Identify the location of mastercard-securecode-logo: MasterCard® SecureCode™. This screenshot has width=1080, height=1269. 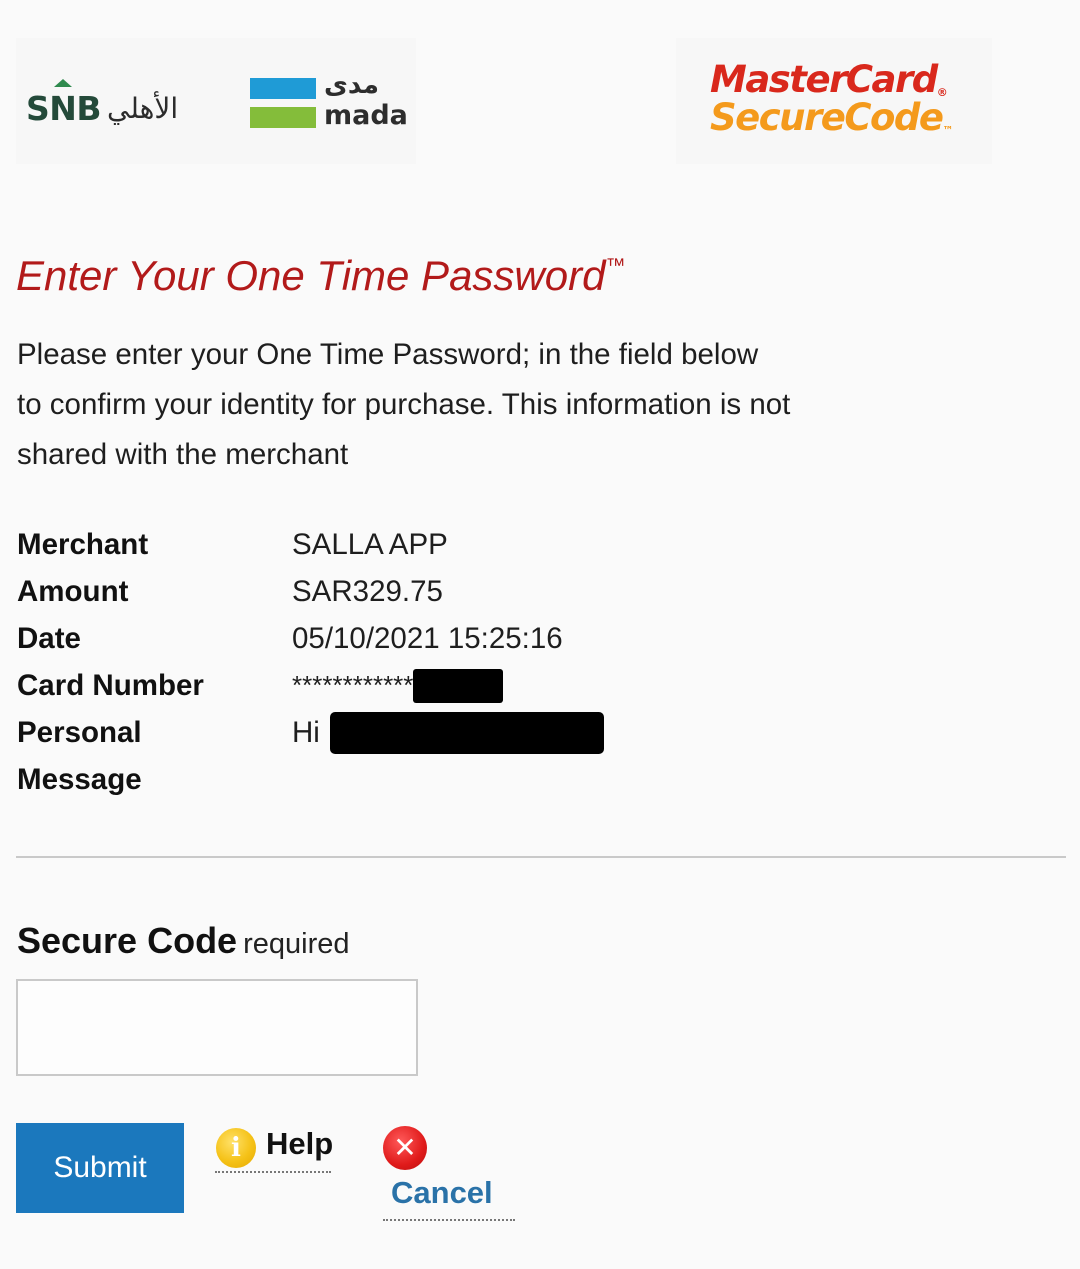
(834, 101).